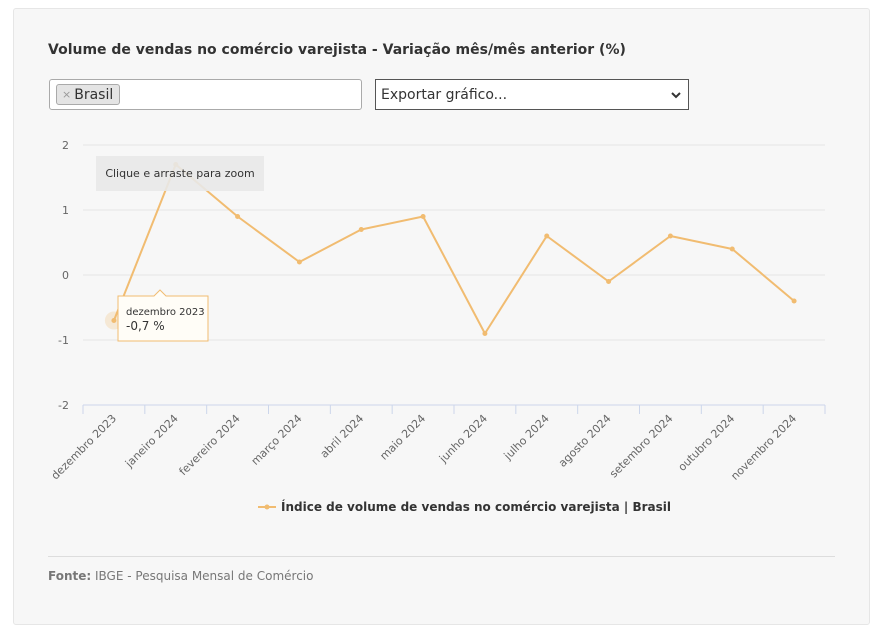 This screenshot has width=880, height=631. Describe the element at coordinates (204, 576) in the screenshot. I see `source-text: IBGE - Pesquisa Mensal de Comércio` at that location.